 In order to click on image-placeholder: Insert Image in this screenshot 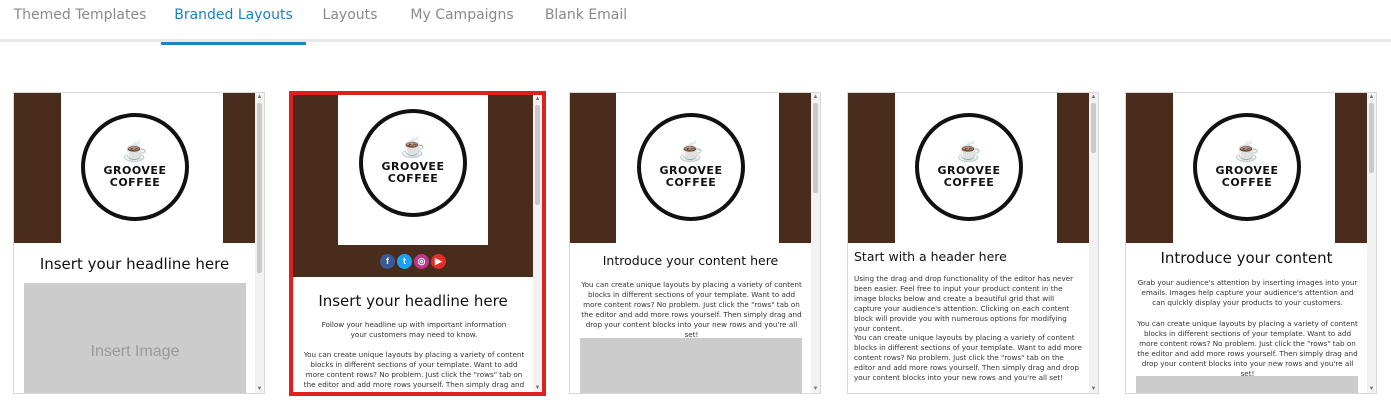, I will do `click(135, 338)`.